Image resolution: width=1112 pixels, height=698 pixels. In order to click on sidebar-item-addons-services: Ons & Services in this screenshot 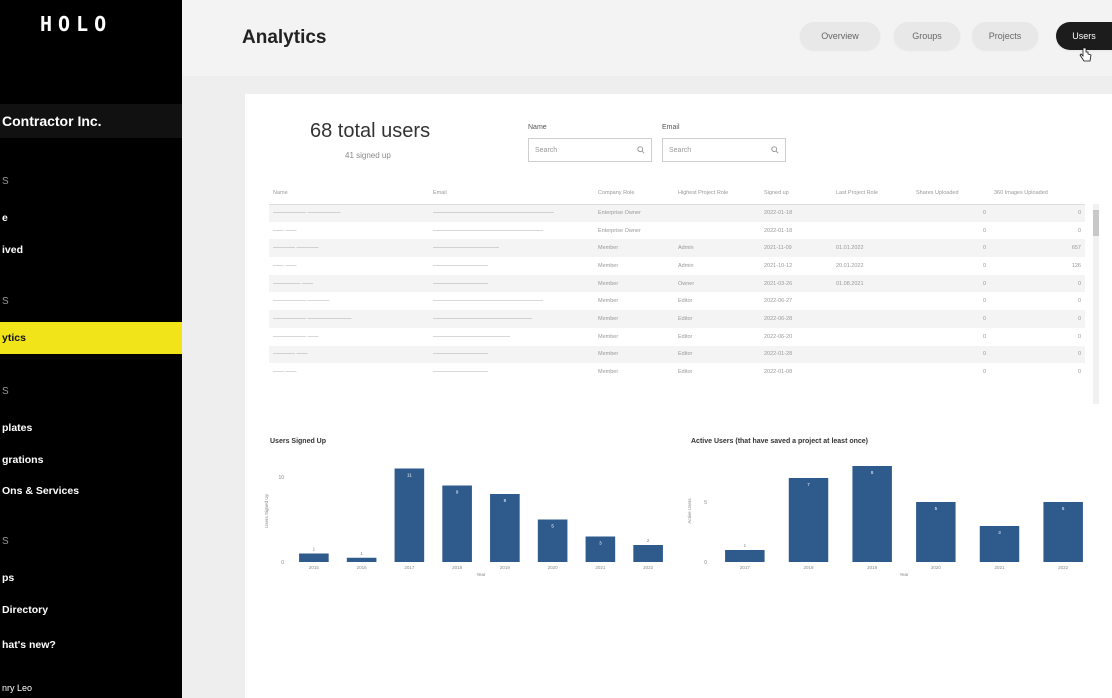, I will do `click(91, 491)`.